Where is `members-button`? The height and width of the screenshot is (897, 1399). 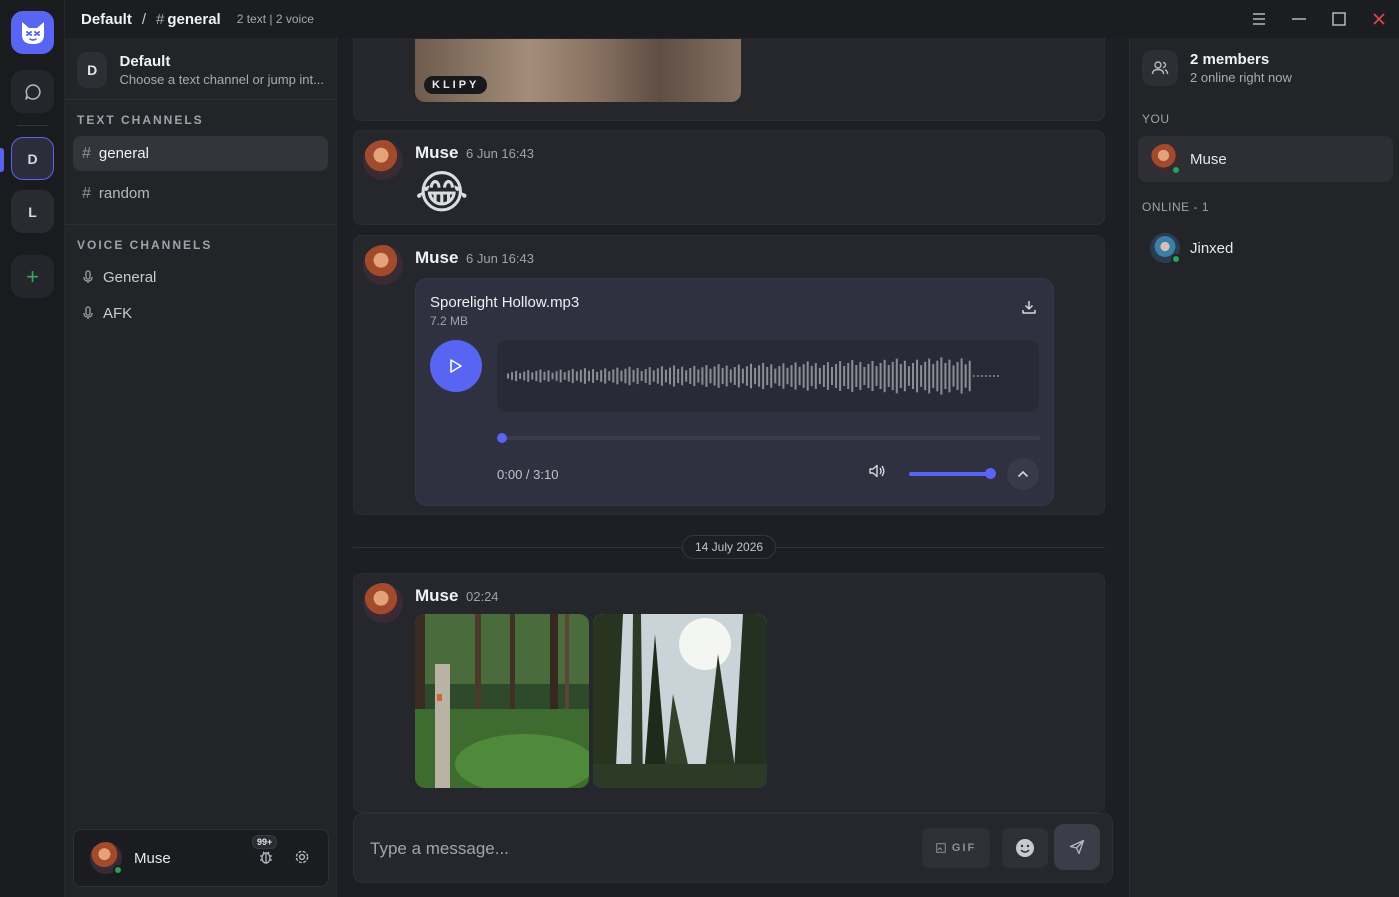
members-button is located at coordinates (1160, 68).